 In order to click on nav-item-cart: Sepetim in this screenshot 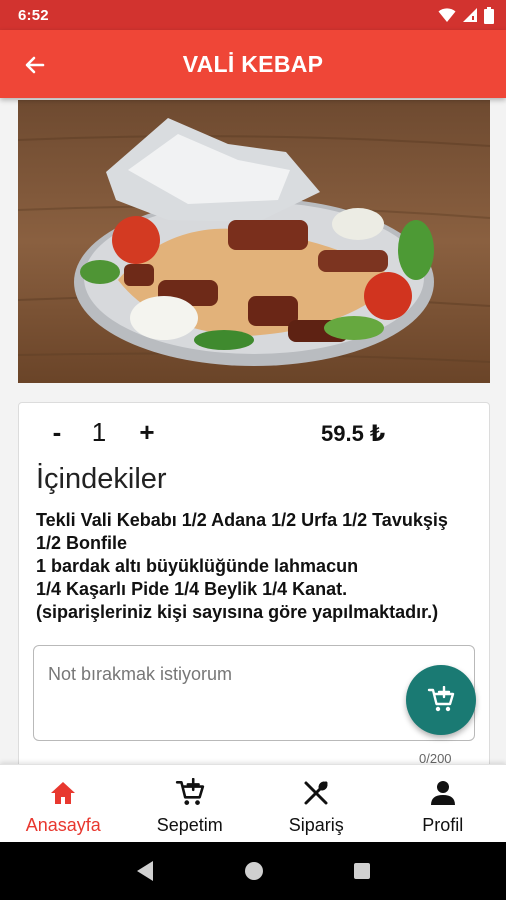, I will do `click(190, 803)`.